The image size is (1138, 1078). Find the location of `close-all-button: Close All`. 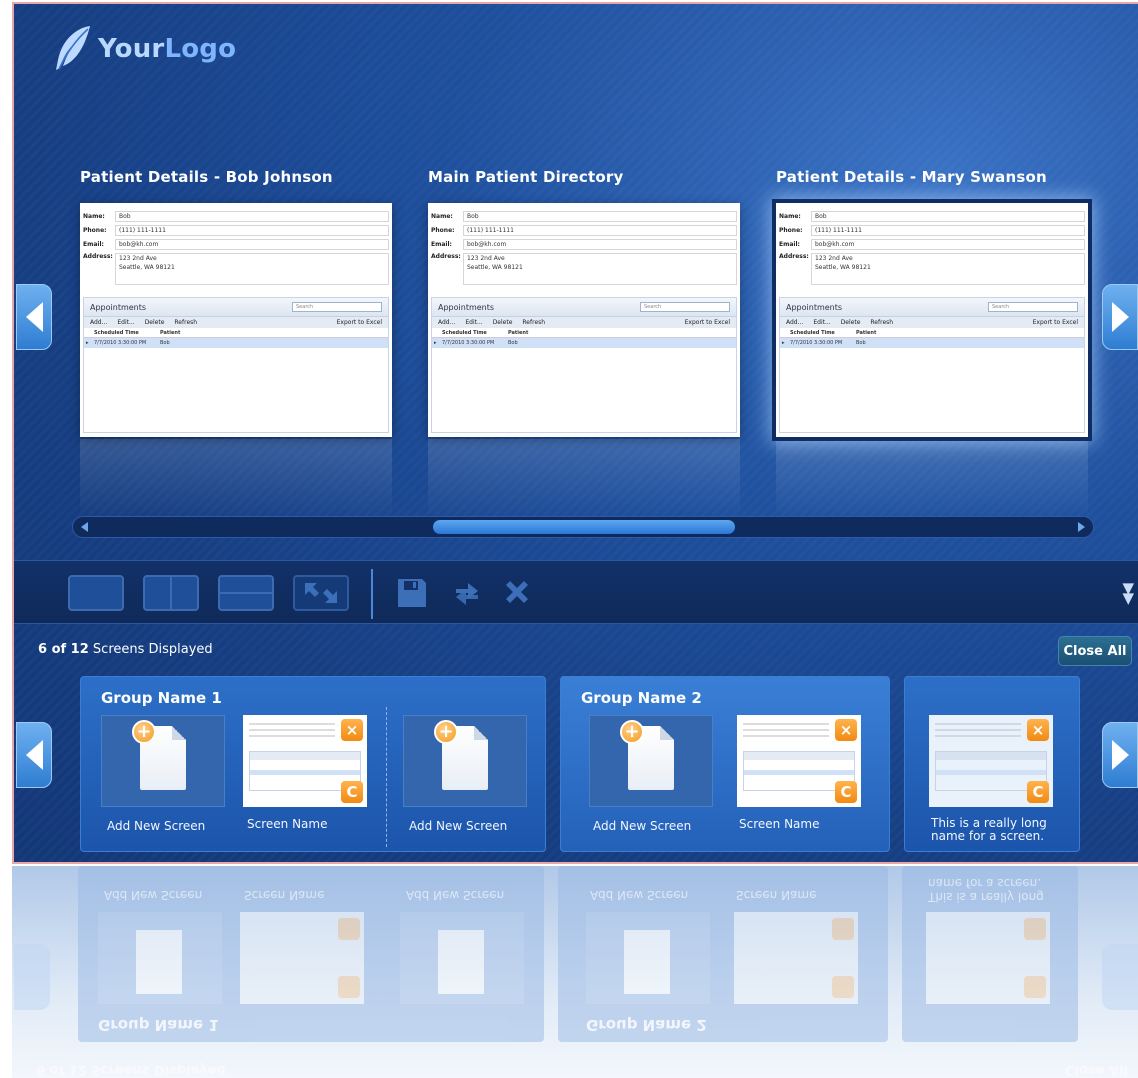

close-all-button: Close All is located at coordinates (1095, 651).